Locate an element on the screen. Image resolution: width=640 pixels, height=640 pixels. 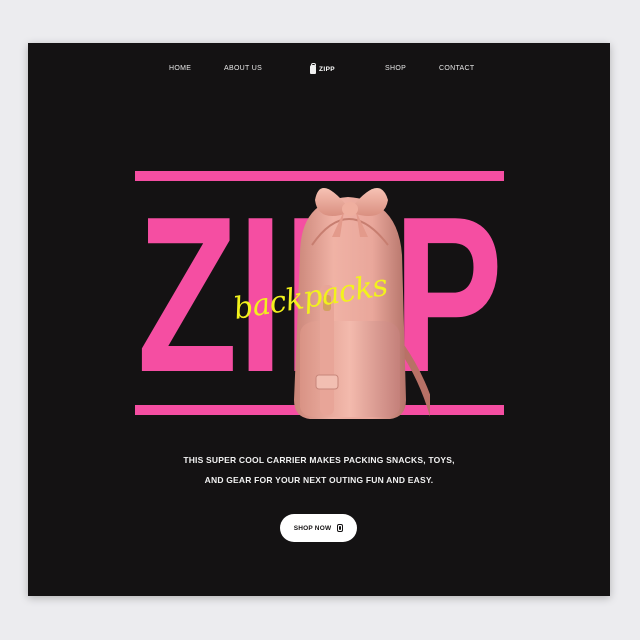
nav-shop-link: SHOP is located at coordinates (395, 69).